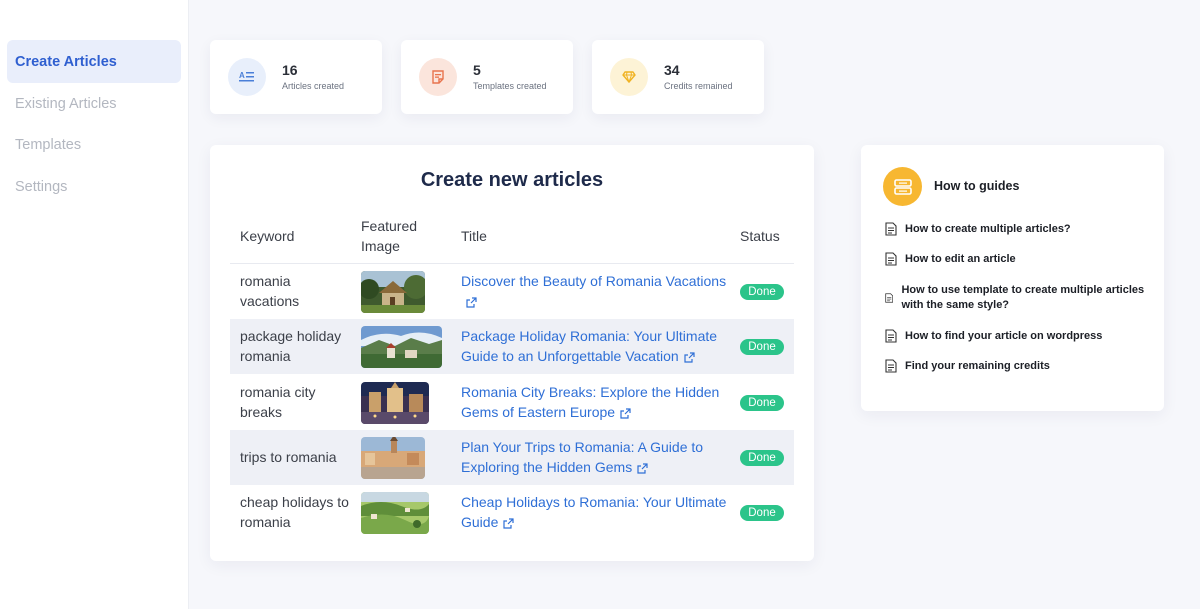 This screenshot has height=609, width=1200. I want to click on guide-label: Find your remaining credits, so click(977, 366).